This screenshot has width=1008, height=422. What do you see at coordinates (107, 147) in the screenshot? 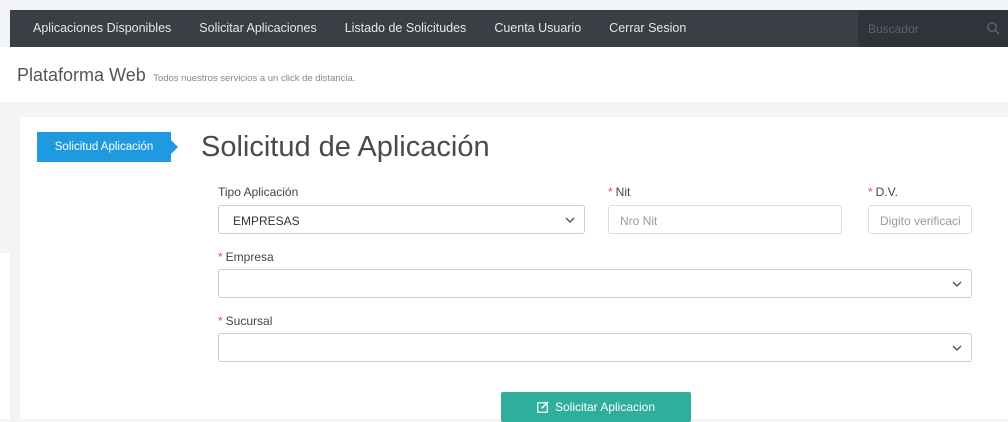
I see `step-tag: Solicitud Aplicación` at bounding box center [107, 147].